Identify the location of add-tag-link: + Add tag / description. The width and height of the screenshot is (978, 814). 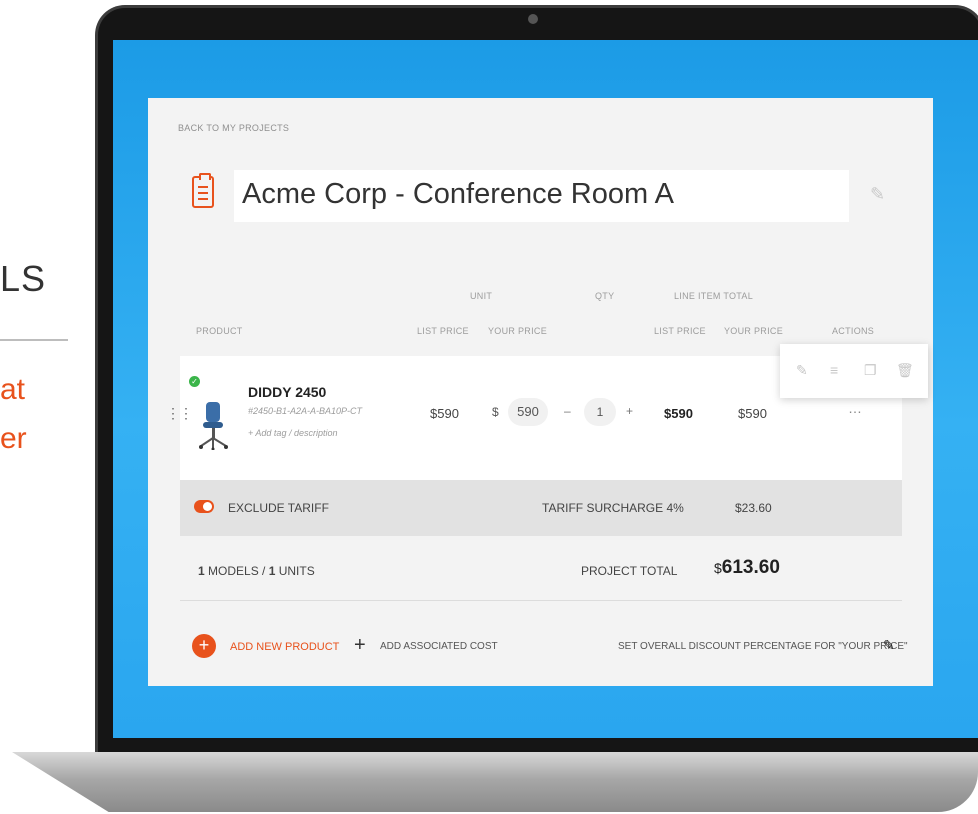
(292, 433).